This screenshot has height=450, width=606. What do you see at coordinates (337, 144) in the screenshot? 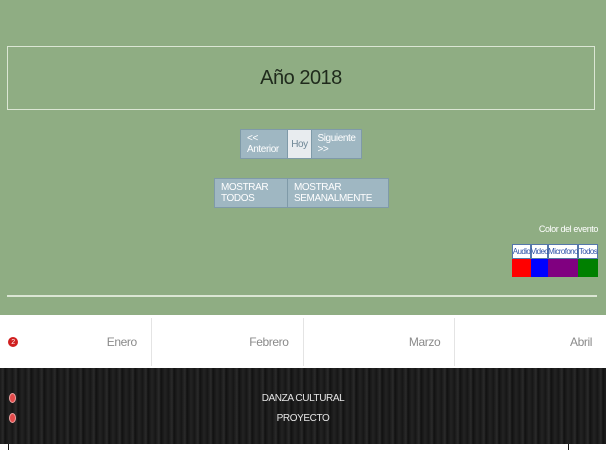
I see `next-button: Siguiente >>` at bounding box center [337, 144].